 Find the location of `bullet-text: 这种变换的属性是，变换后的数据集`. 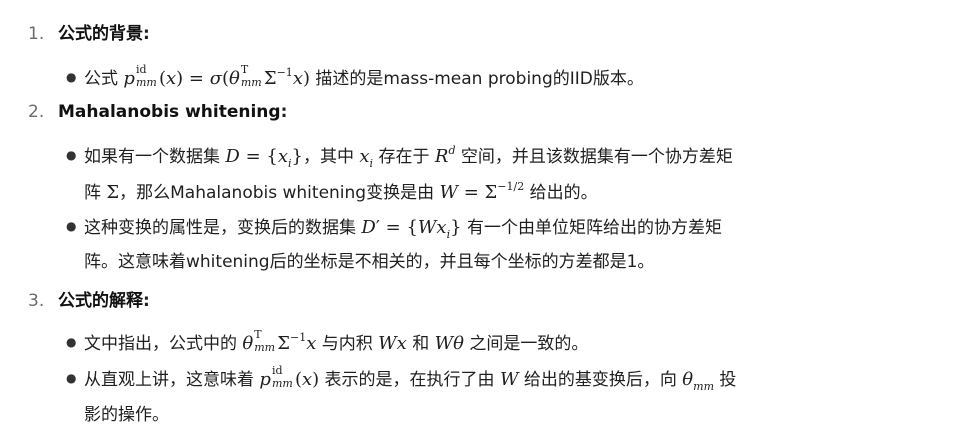

bullet-text: 这种变换的属性是，变换后的数据集 is located at coordinates (223, 228).